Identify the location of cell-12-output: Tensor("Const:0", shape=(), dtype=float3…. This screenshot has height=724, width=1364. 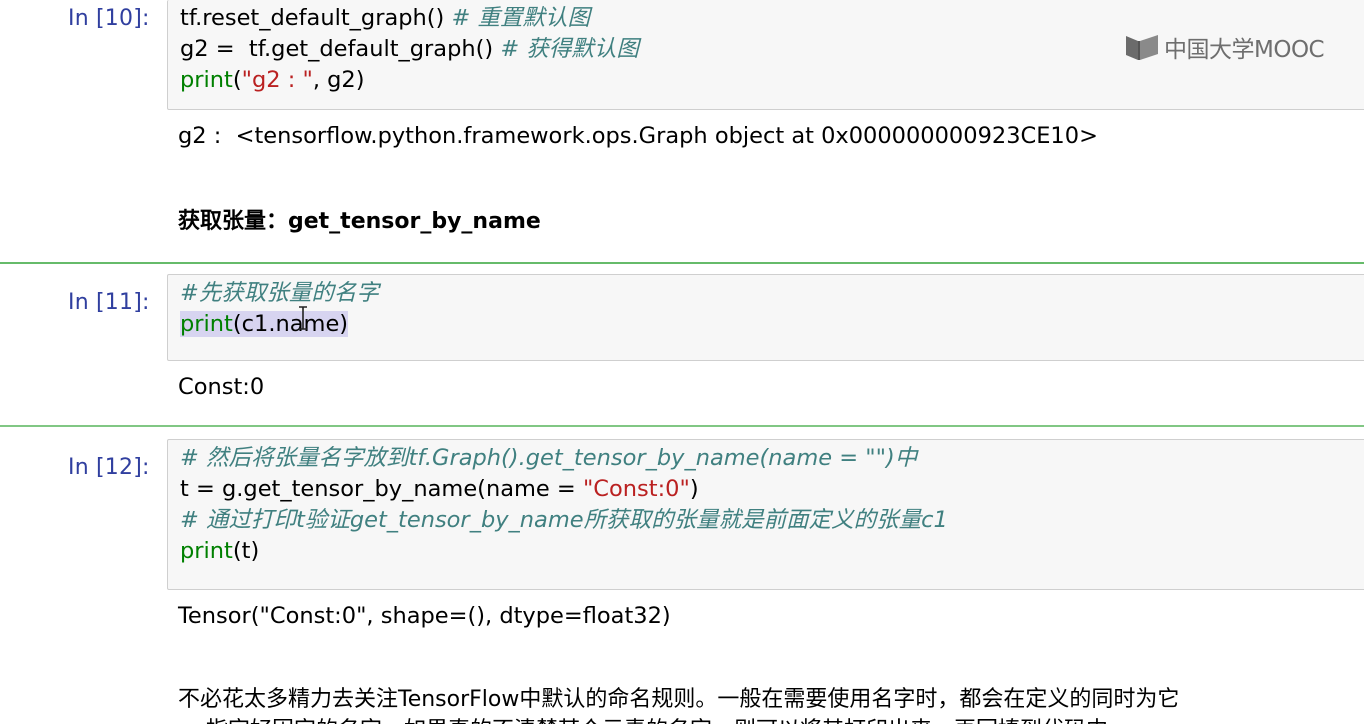
(424, 616).